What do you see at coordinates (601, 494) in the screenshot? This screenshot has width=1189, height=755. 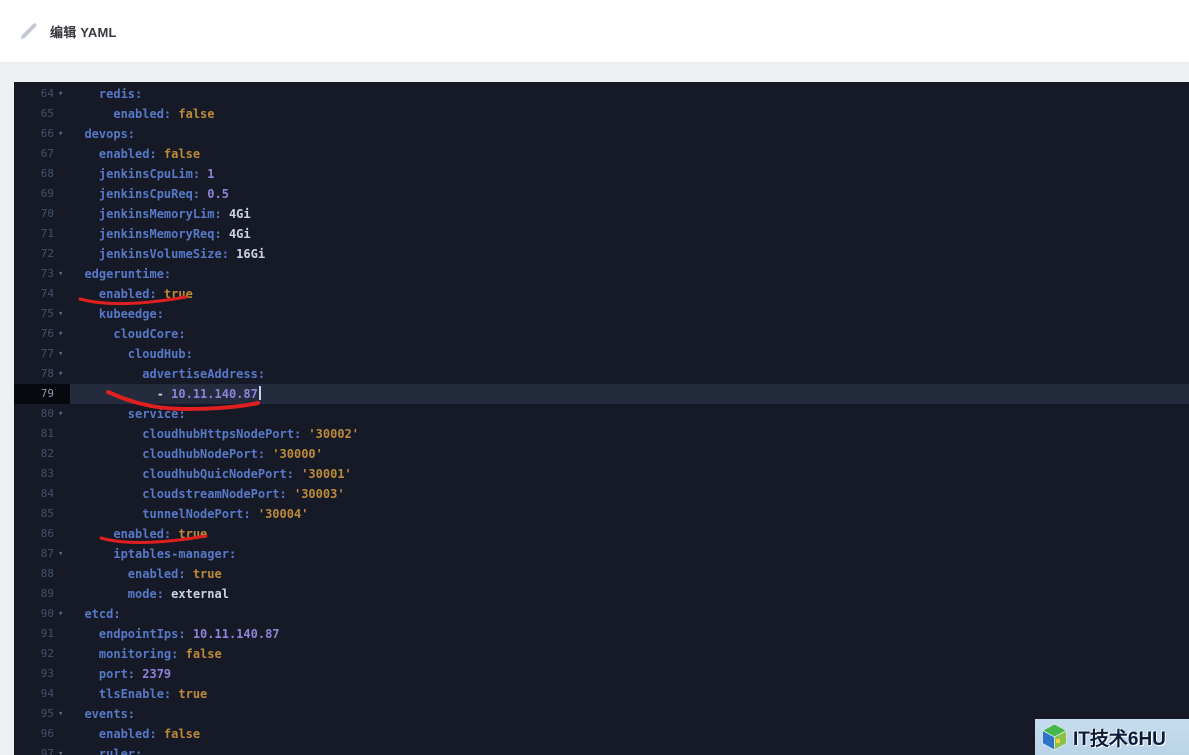 I see `code-line: 84 cloudstreamNodePort: '30003'` at bounding box center [601, 494].